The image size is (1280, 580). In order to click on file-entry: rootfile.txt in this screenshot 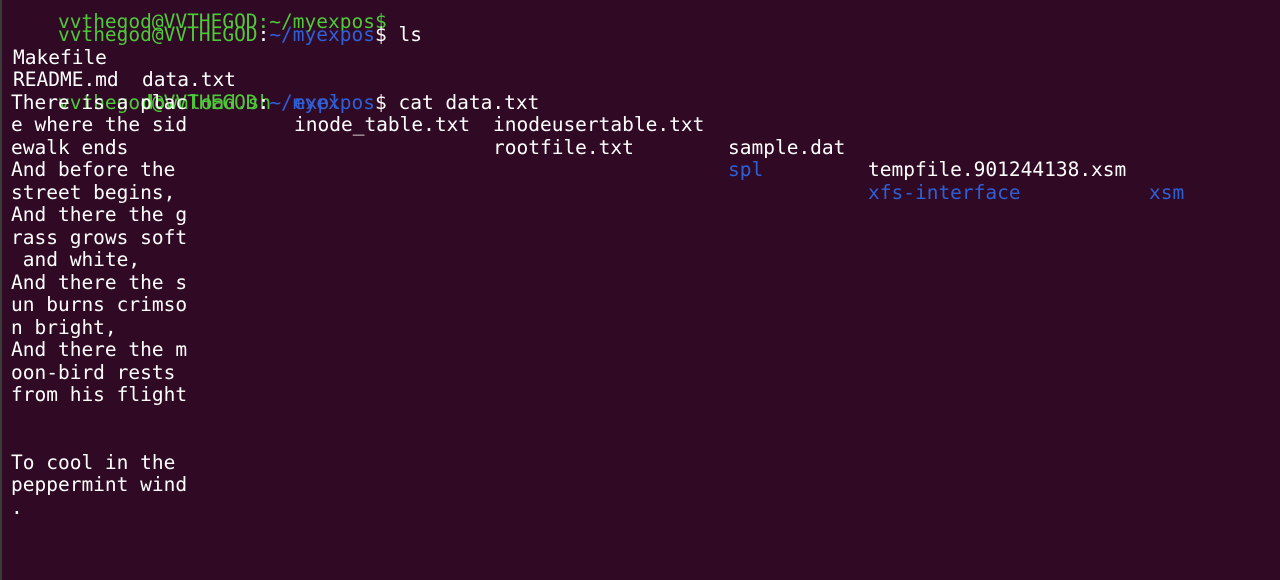, I will do `click(563, 147)`.